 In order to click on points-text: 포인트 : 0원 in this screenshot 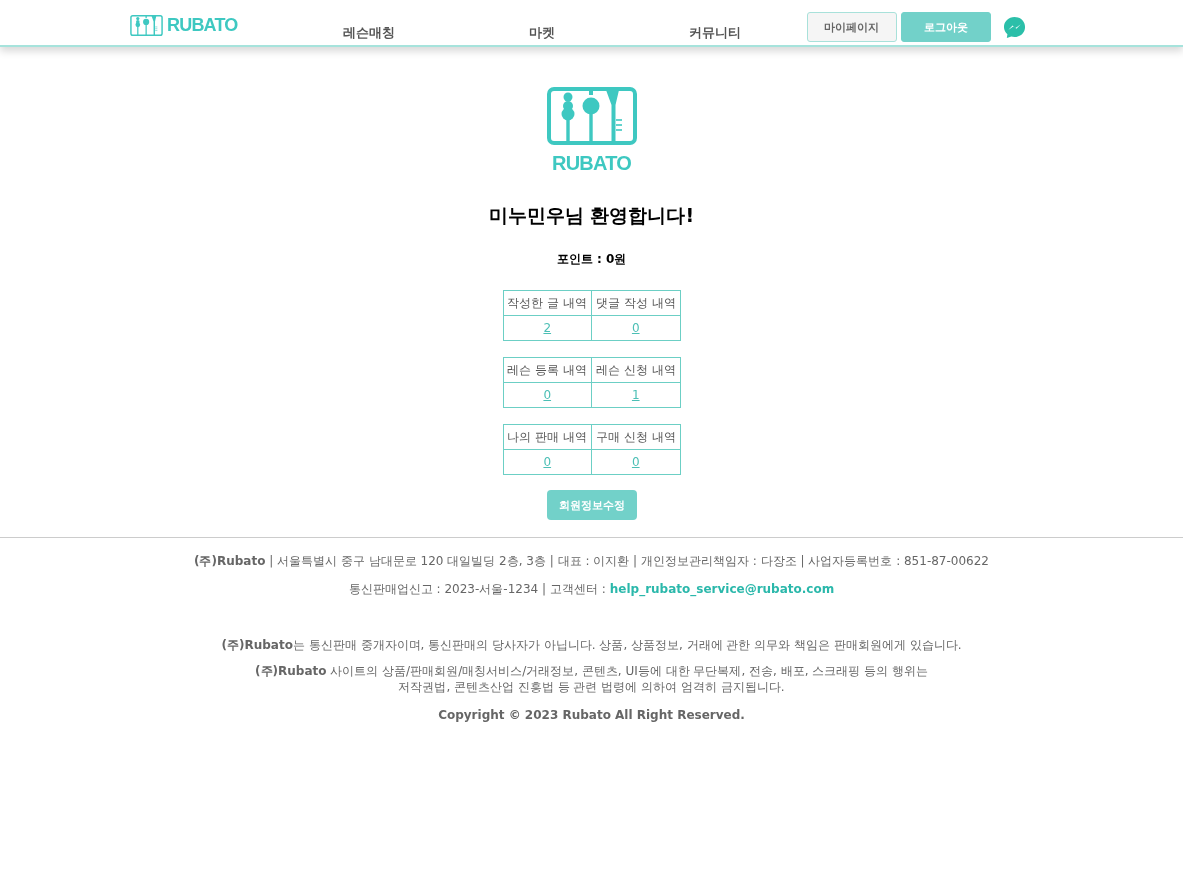, I will do `click(591, 259)`.